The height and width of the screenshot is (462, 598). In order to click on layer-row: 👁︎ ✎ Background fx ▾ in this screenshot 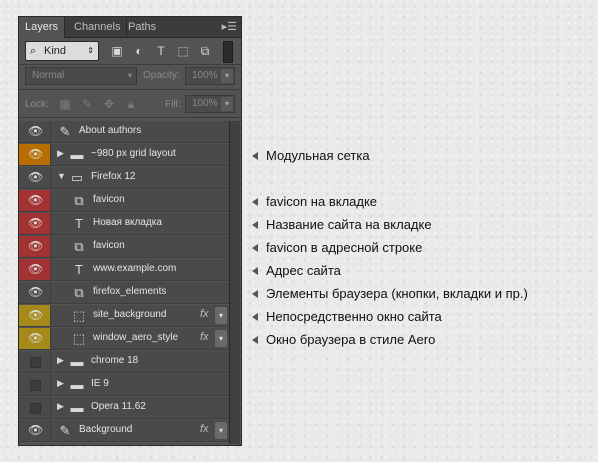, I will do `click(124, 431)`.